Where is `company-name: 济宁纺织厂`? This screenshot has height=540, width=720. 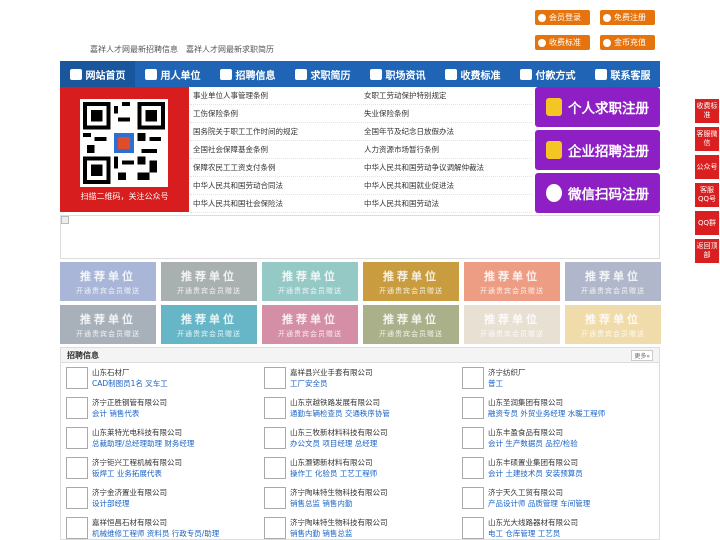
company-name: 济宁纺织厂 is located at coordinates (507, 372).